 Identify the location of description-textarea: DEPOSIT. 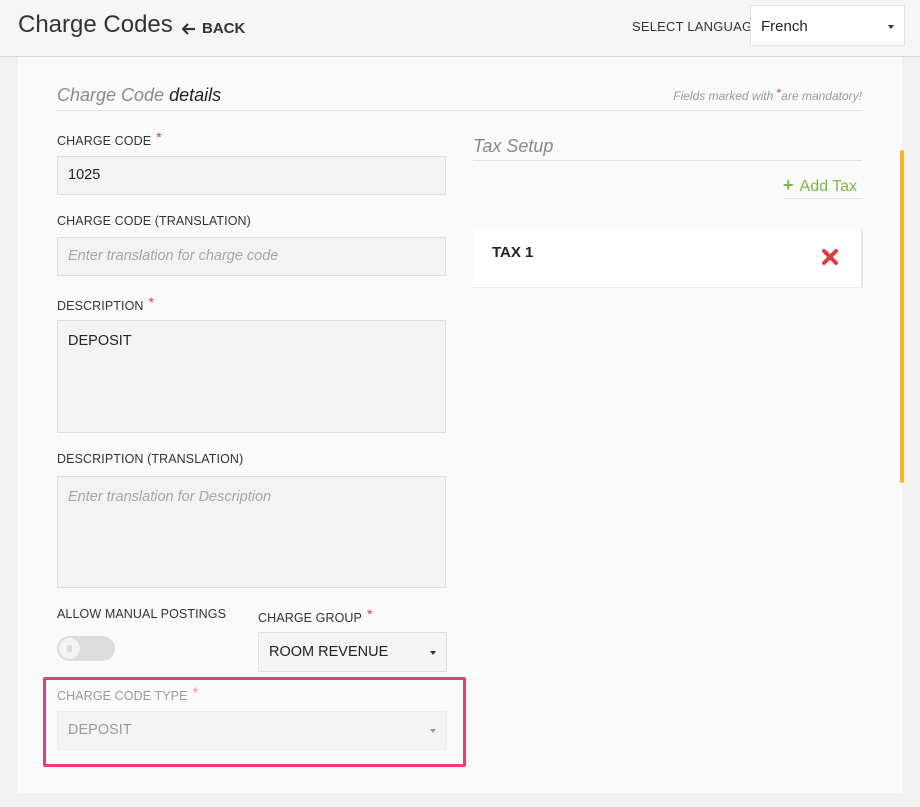
(251, 376).